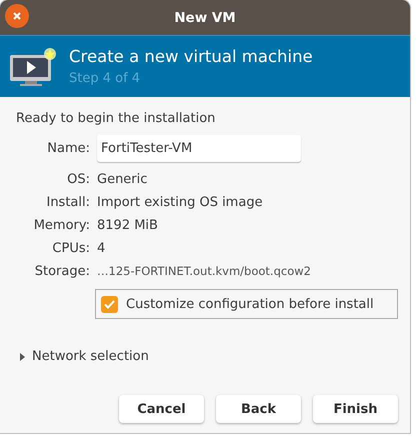  What do you see at coordinates (180, 202) in the screenshot?
I see `field-value: Import existing OS image` at bounding box center [180, 202].